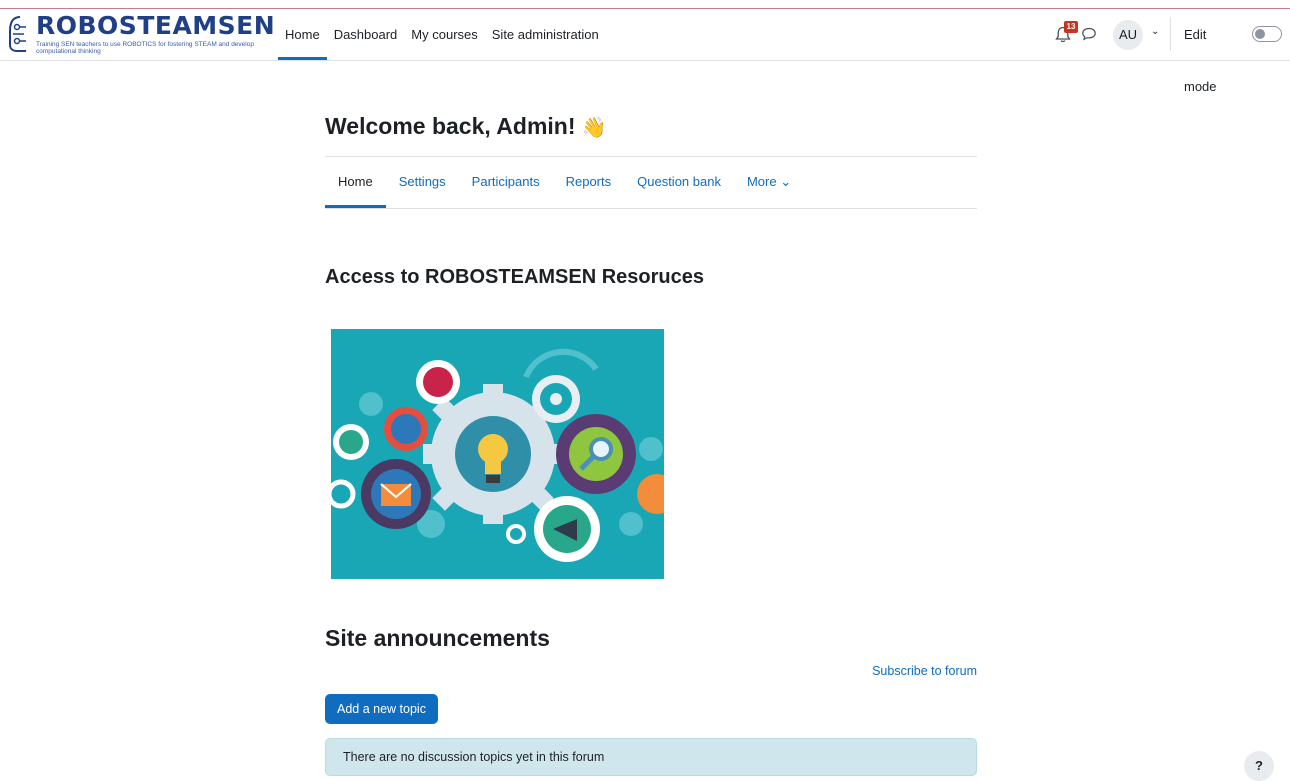  What do you see at coordinates (437, 638) in the screenshot?
I see `announcements-heading: Site announcements` at bounding box center [437, 638].